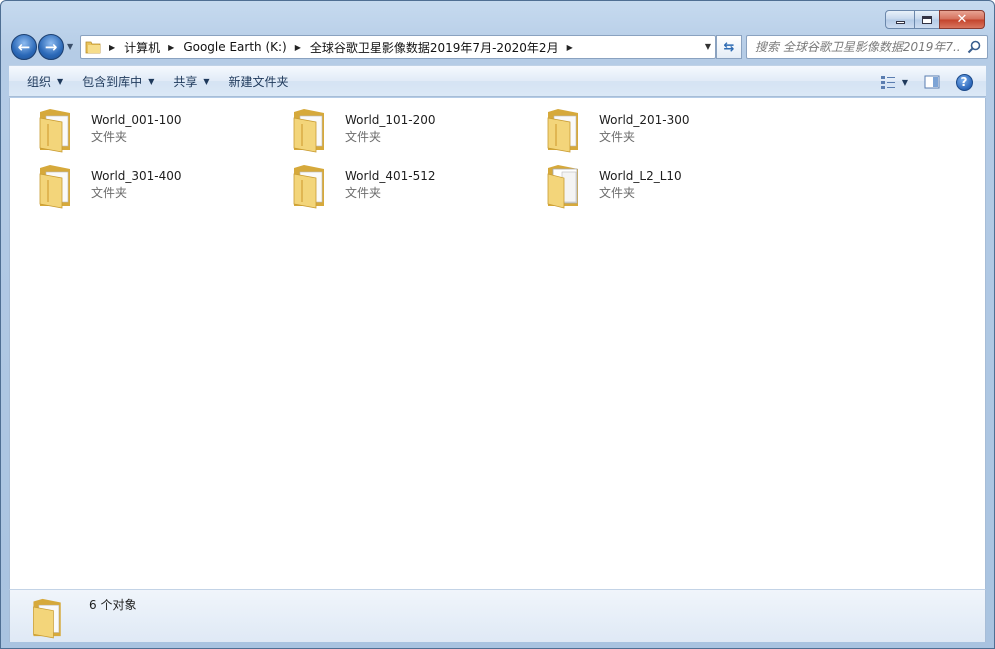 The width and height of the screenshot is (995, 649). What do you see at coordinates (644, 120) in the screenshot?
I see `folder-name: World_201-300` at bounding box center [644, 120].